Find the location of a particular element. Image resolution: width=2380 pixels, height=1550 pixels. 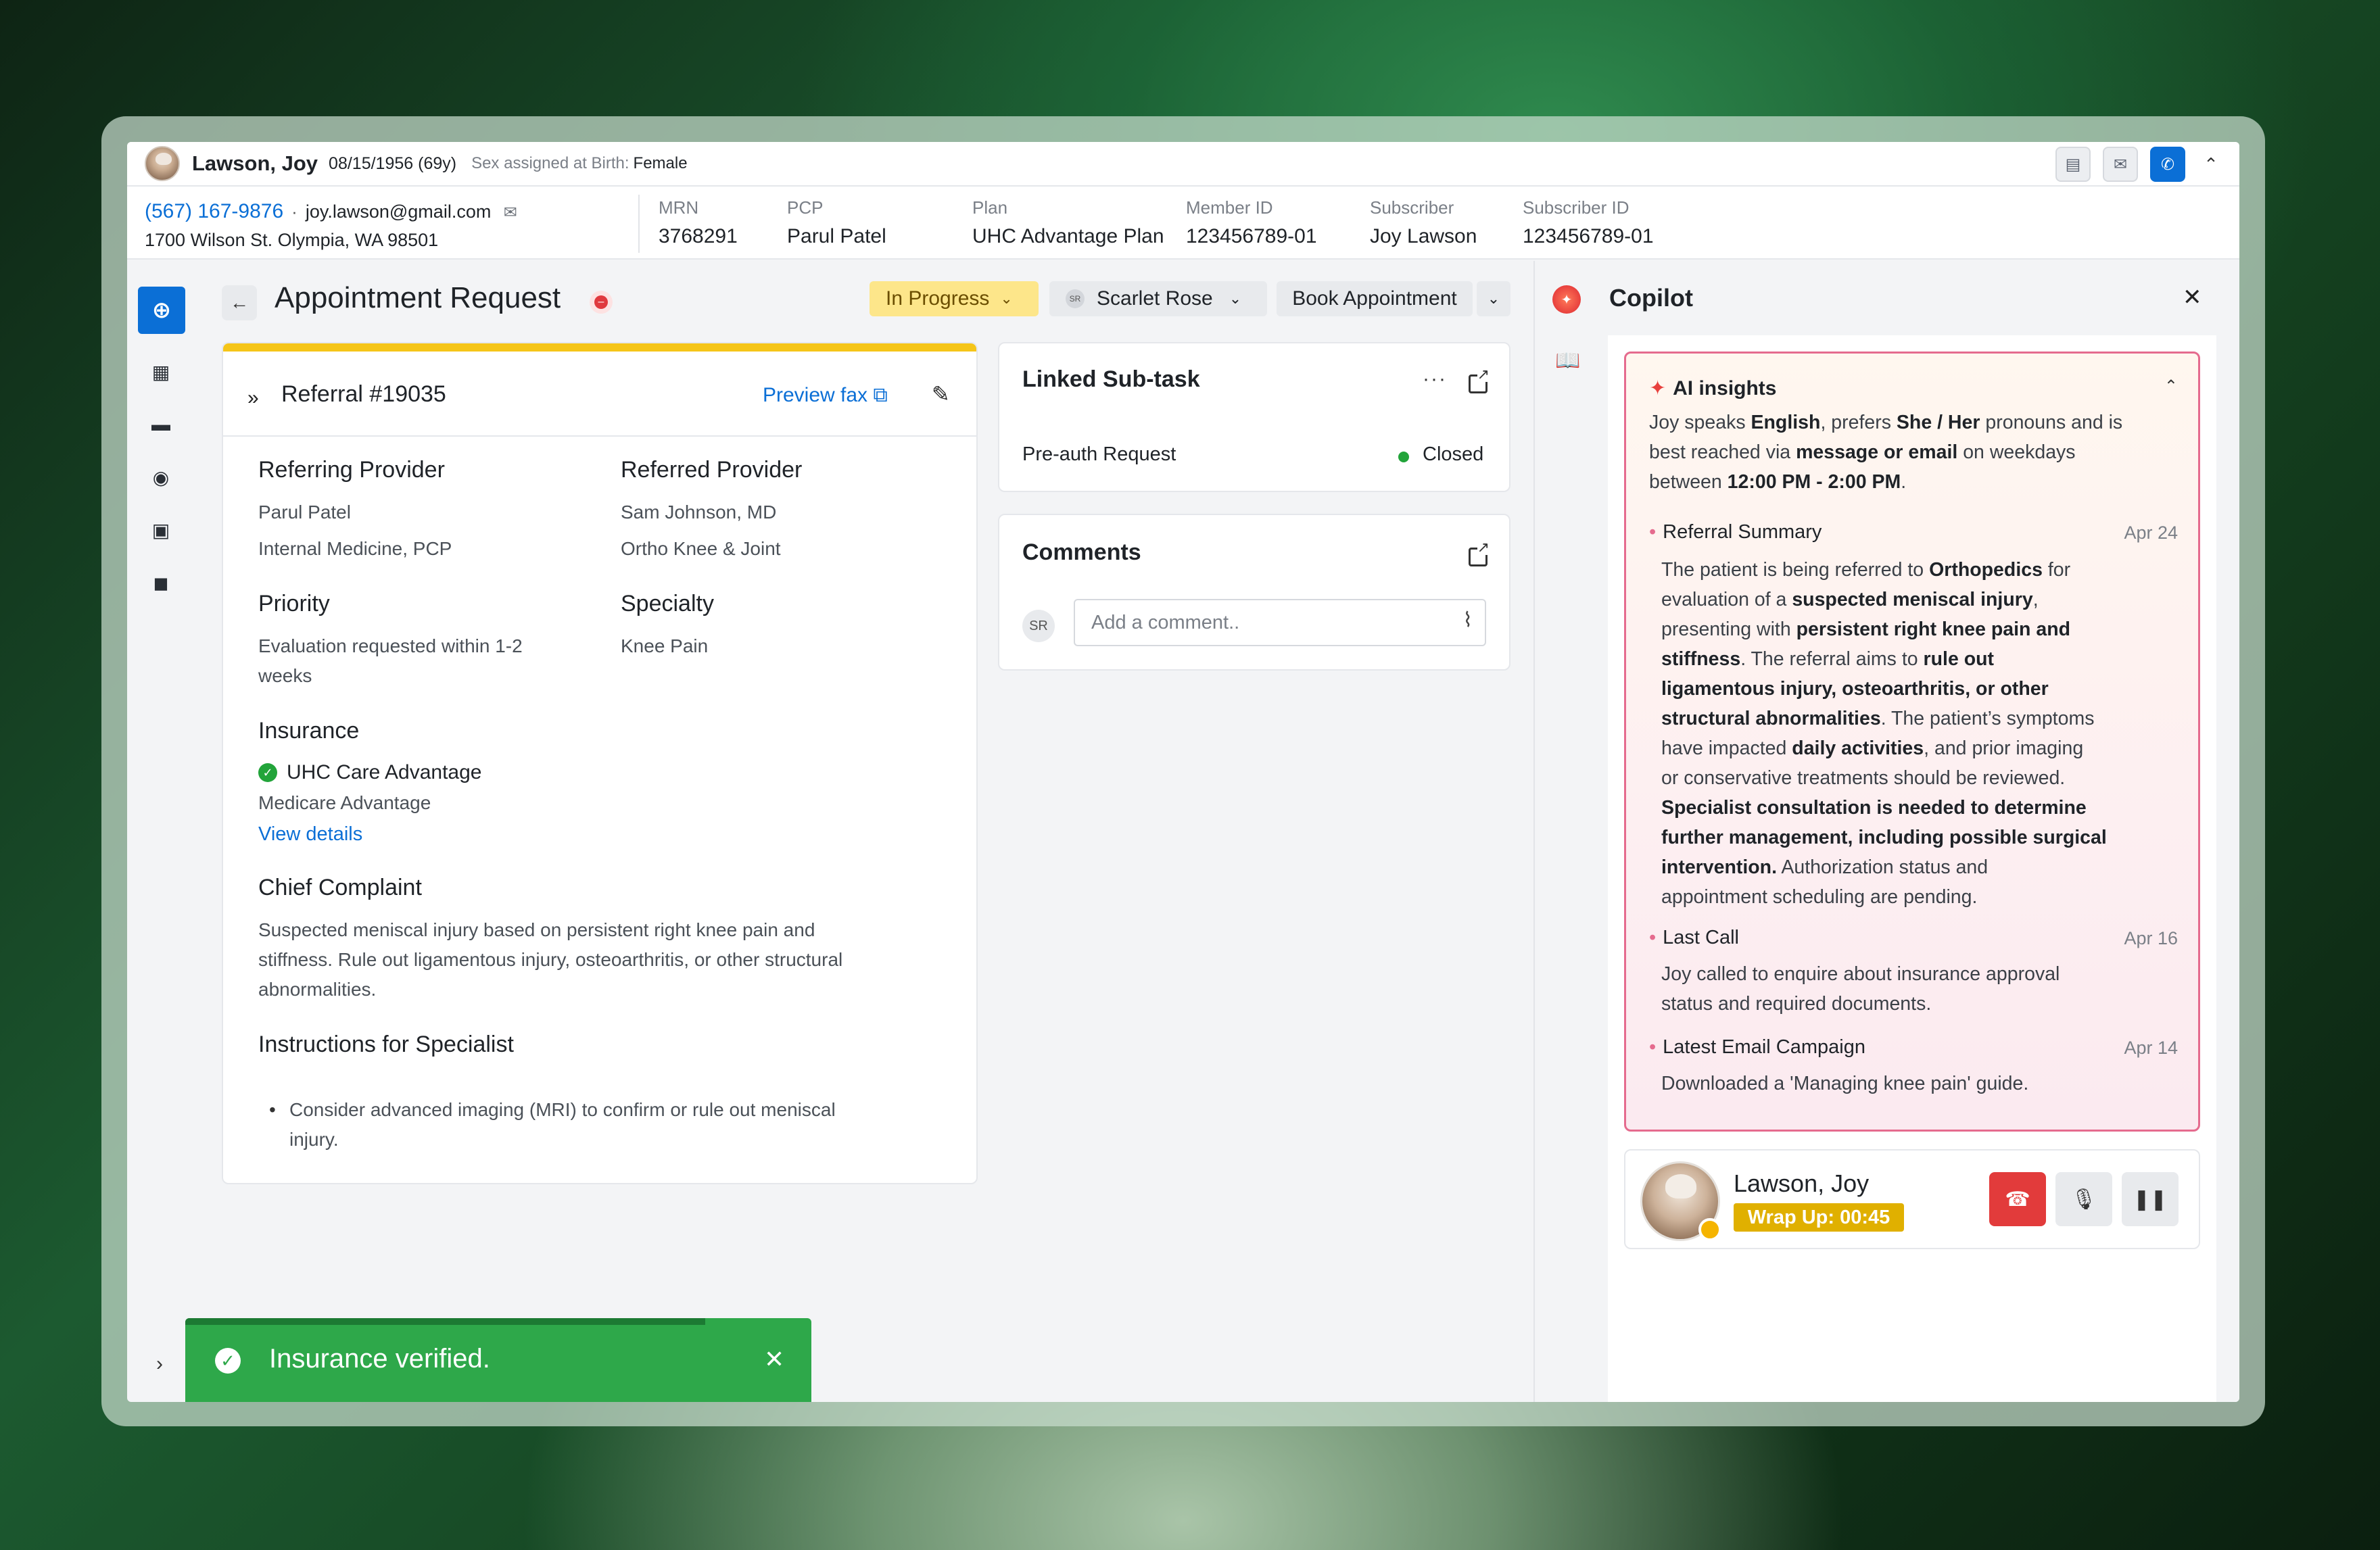

more-icon: ··· is located at coordinates (1435, 379).